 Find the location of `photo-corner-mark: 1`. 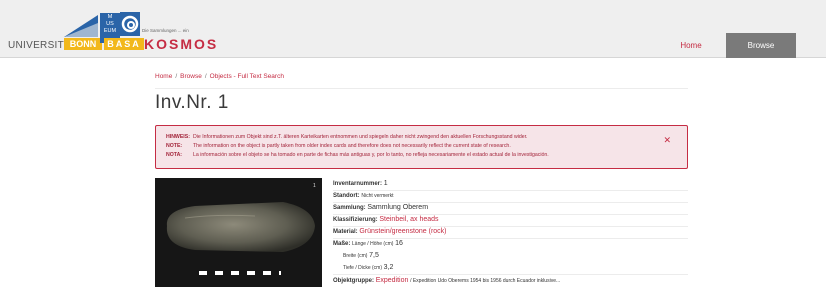

photo-corner-mark: 1 is located at coordinates (314, 186).